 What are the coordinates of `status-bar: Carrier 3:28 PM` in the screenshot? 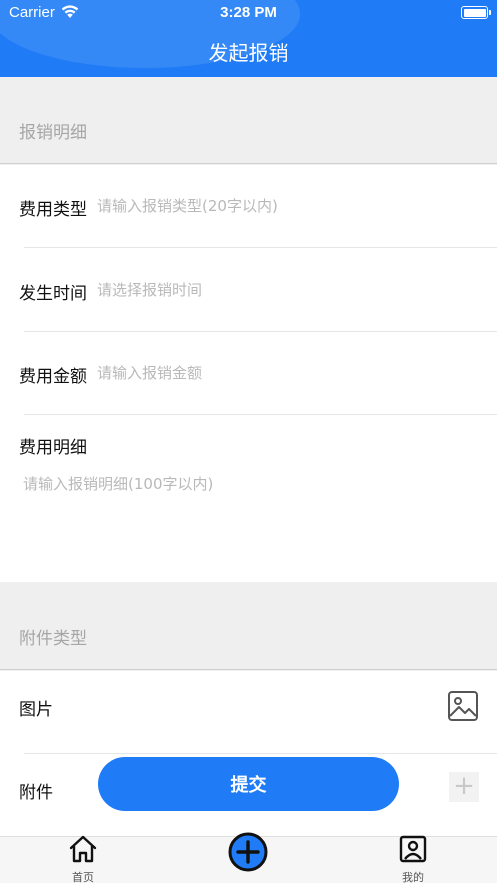 It's located at (248, 13).